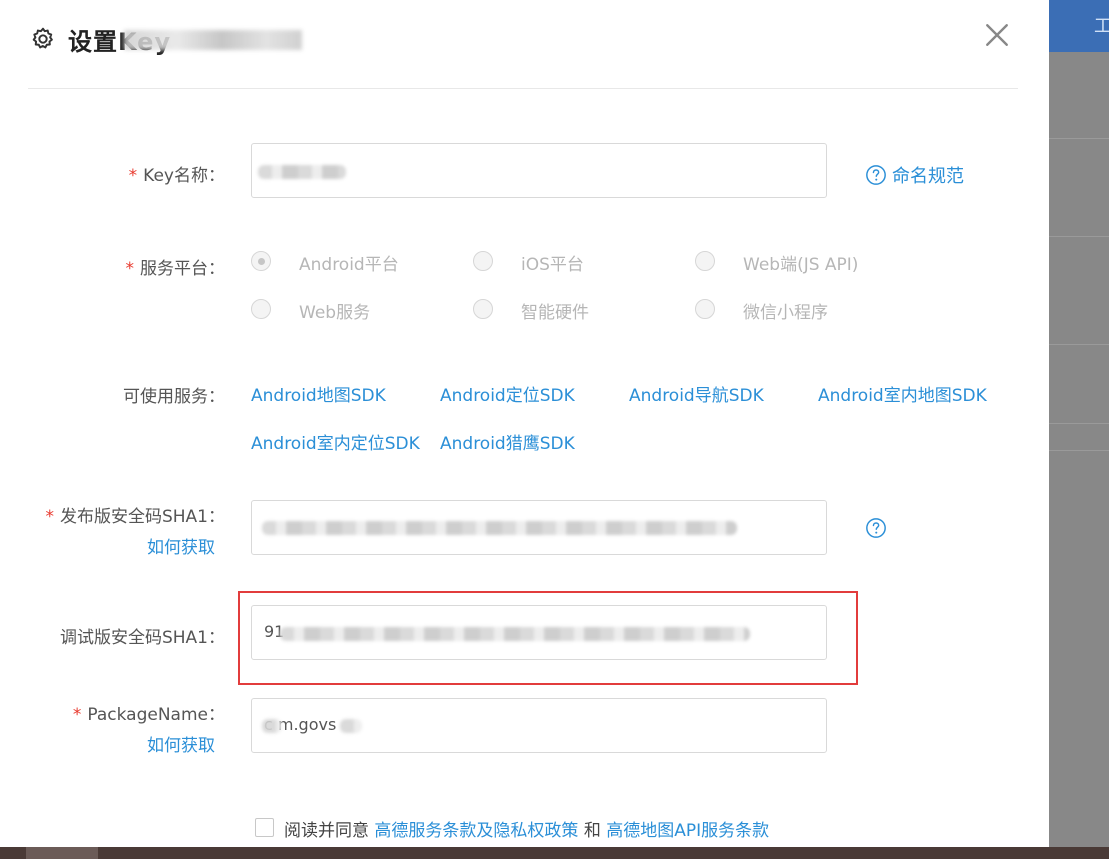 Image resolution: width=1109 pixels, height=859 pixels. What do you see at coordinates (142, 638) in the screenshot?
I see `debug-sha1-label: 调试版安全码SHA1：` at bounding box center [142, 638].